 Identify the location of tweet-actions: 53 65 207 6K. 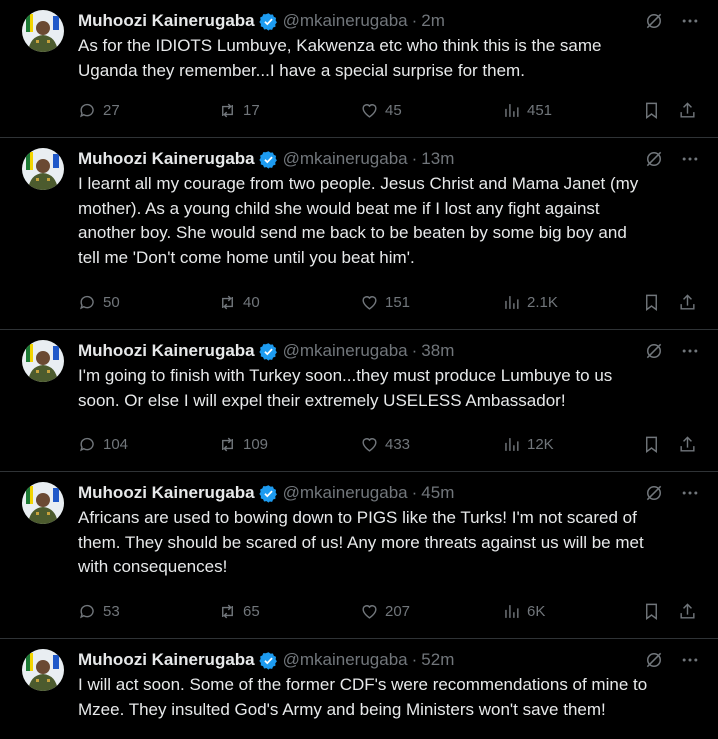
(389, 611).